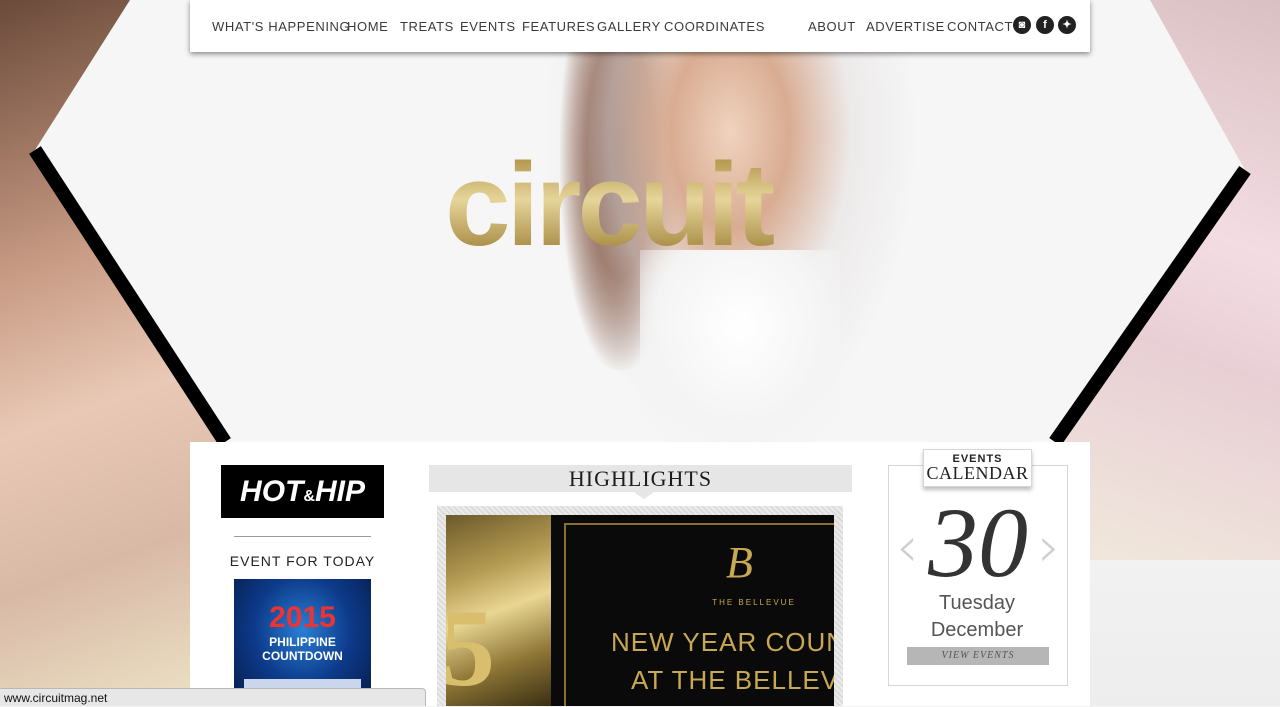 The width and height of the screenshot is (1280, 707). I want to click on chevron-right-icon: ›, so click(1049, 548).